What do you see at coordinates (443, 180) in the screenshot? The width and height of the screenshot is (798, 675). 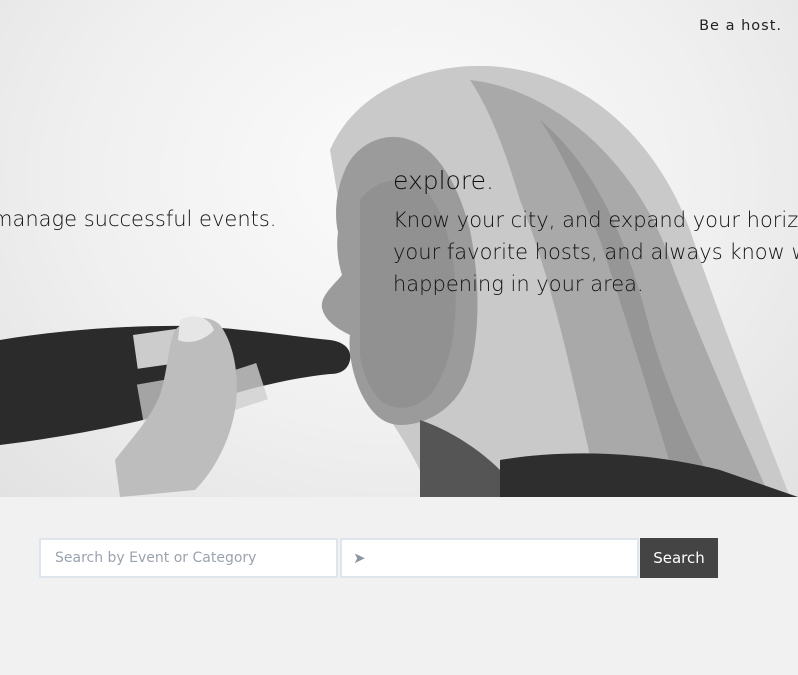 I see `hero-slide-title: explore.` at bounding box center [443, 180].